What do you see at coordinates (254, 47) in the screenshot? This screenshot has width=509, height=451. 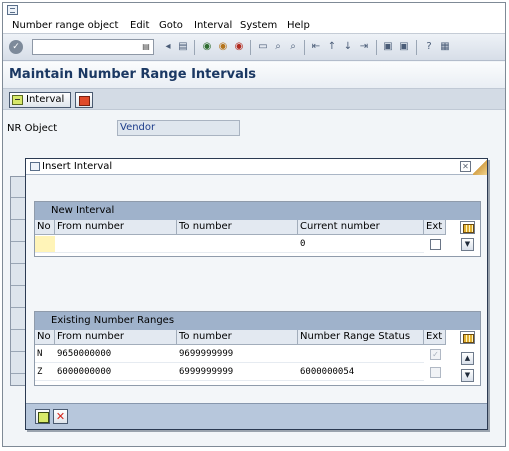 I see `standard-toolbar: ✓ ▤ ◂ ▤ ◉ ◉ ◉ ▭ ⌕ ⌕ ⇤ ↑ ↓ ⇥ ▣ ▣ ? ▦` at bounding box center [254, 47].